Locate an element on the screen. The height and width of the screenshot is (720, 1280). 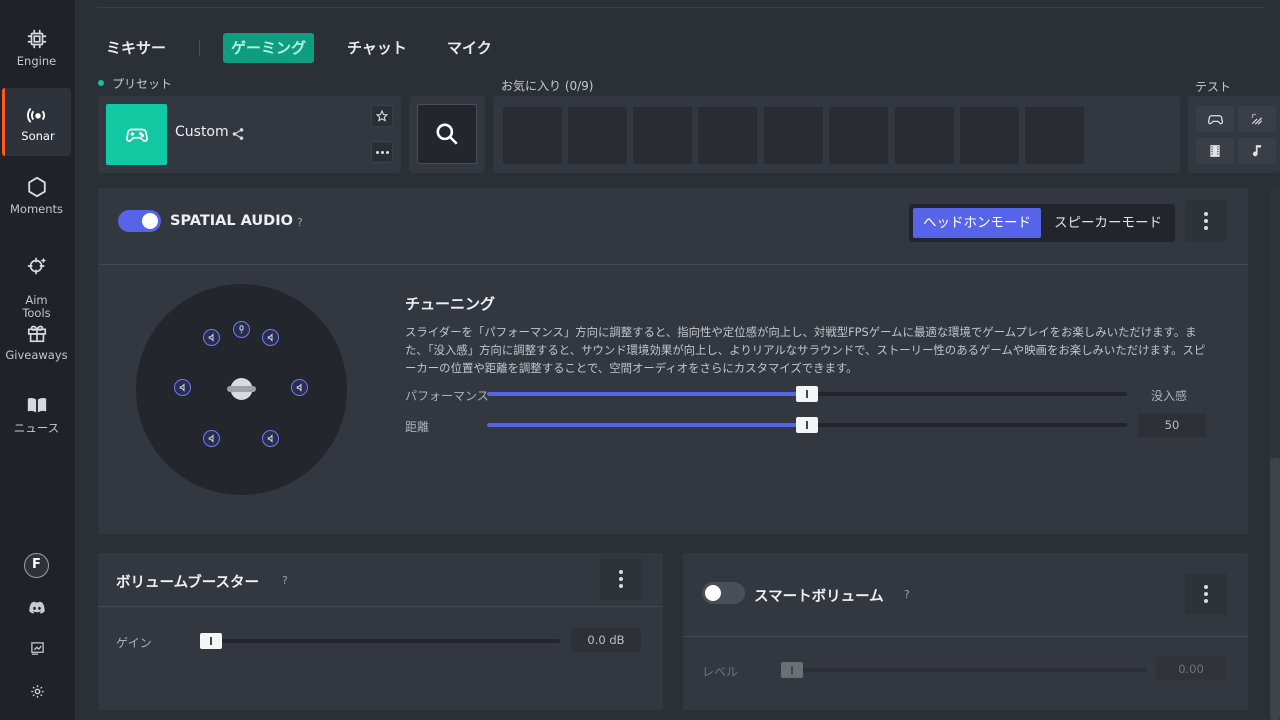
test-panel is located at coordinates (1234, 134).